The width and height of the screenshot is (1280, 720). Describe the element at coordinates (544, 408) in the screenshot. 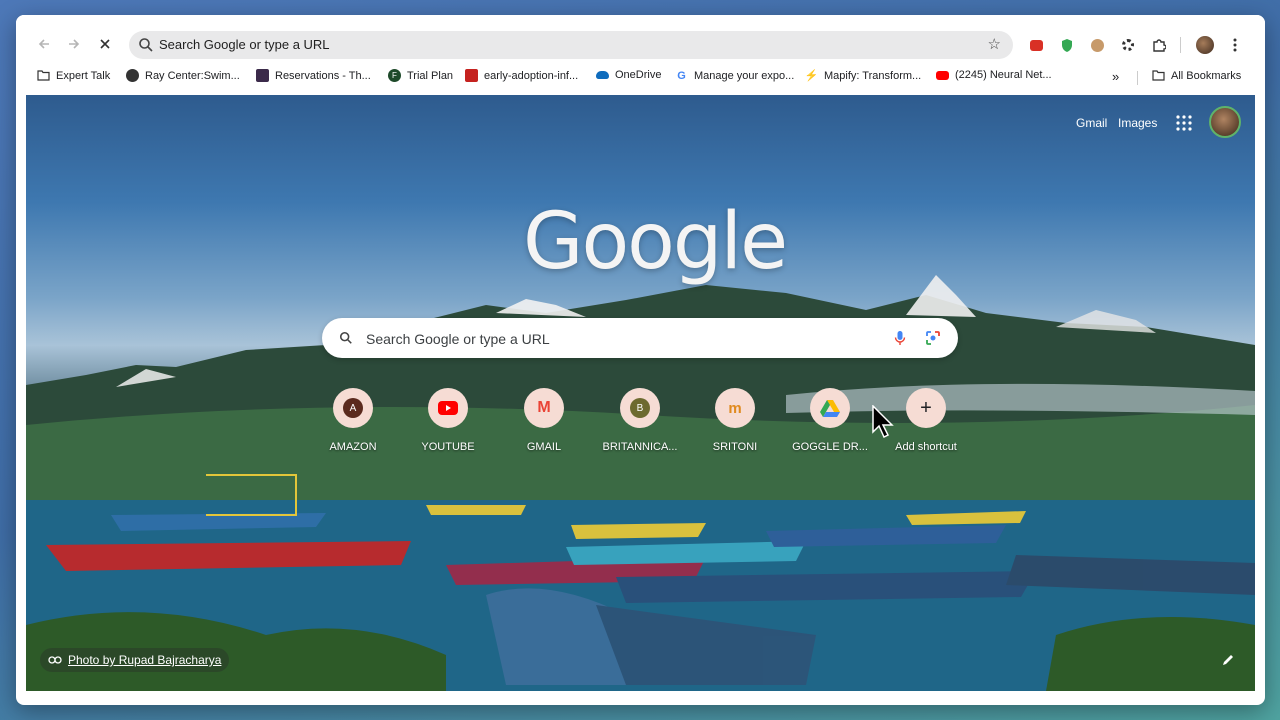

I see `gmail-icon: M` at that location.